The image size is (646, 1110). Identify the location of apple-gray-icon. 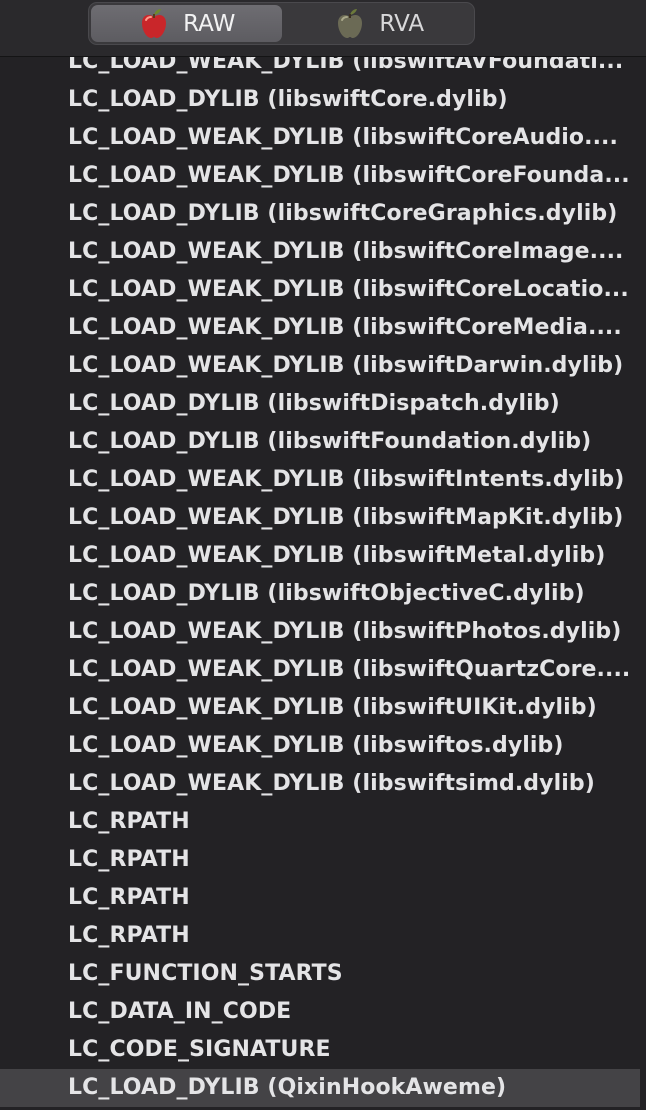
(350, 24).